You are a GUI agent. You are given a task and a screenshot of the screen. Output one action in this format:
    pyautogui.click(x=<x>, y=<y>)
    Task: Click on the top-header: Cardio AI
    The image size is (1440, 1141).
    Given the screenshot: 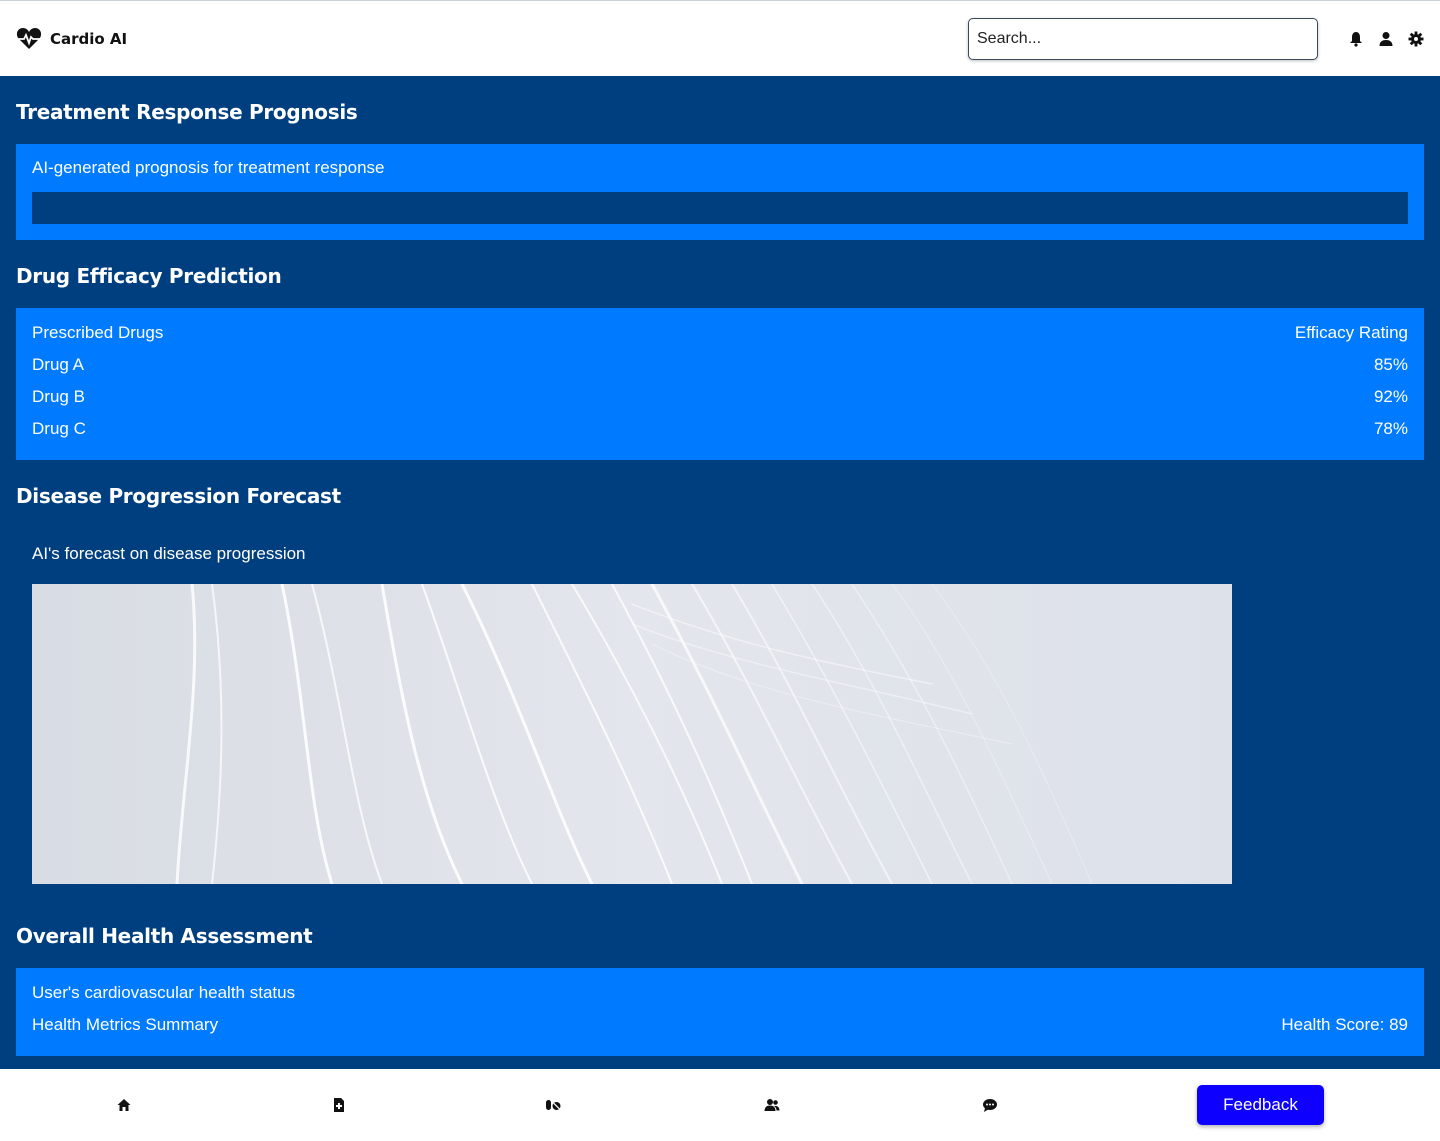 What is the action you would take?
    pyautogui.click(x=720, y=38)
    